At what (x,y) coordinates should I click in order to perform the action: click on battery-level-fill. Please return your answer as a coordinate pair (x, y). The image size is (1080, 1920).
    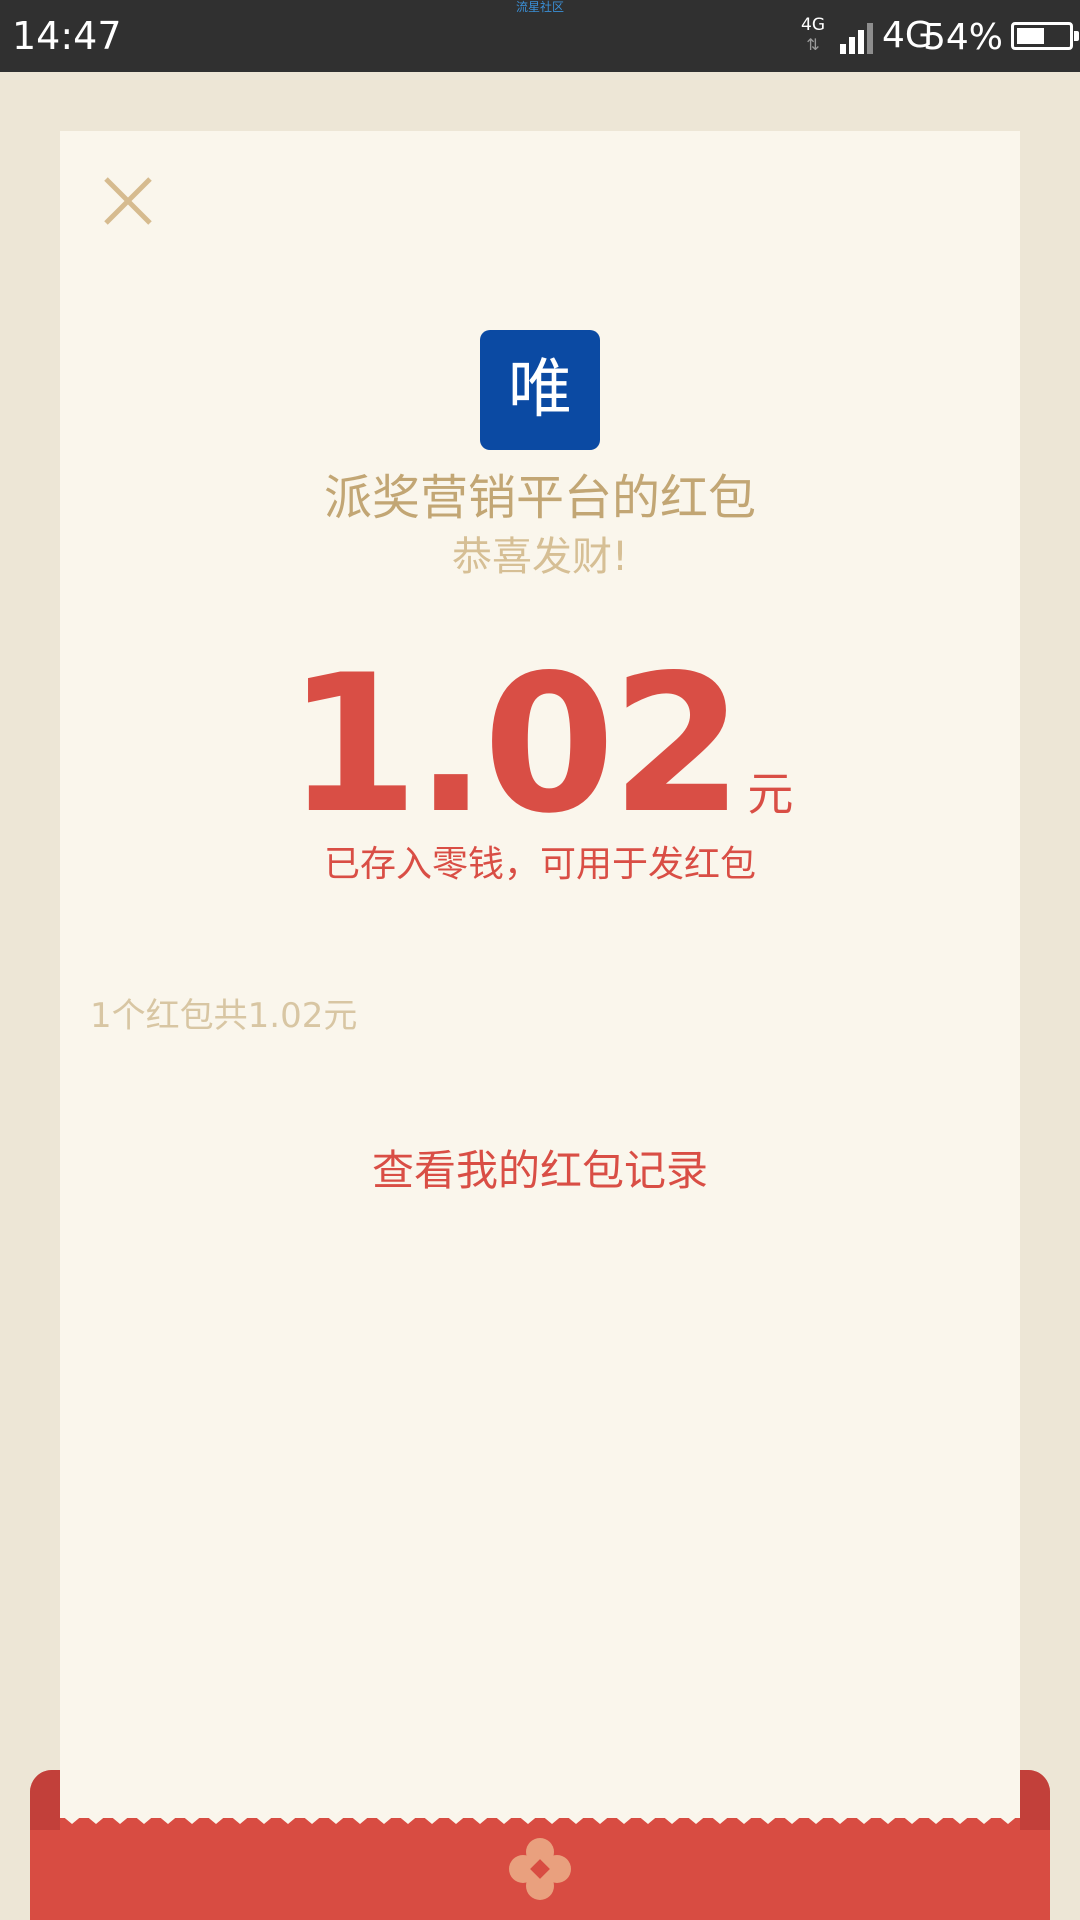
    Looking at the image, I should click on (1030, 36).